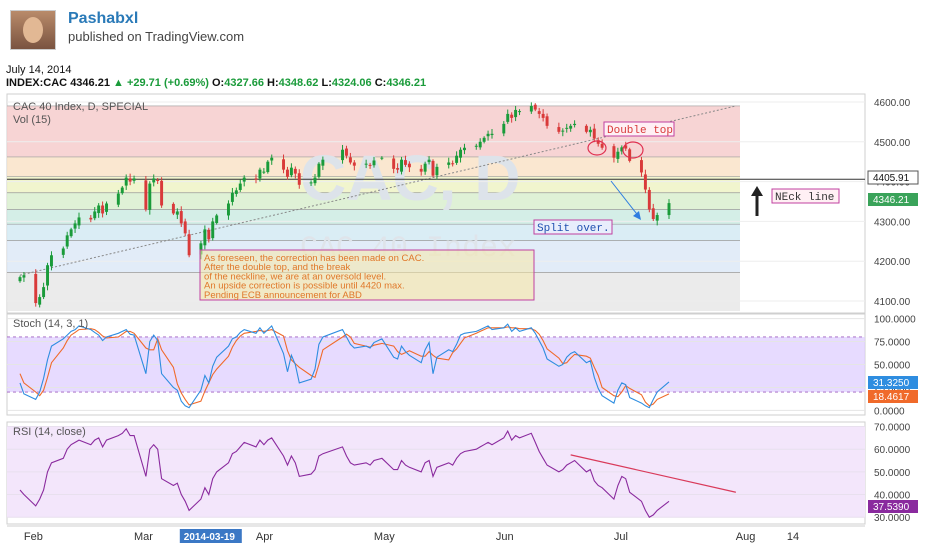  I want to click on neckline-price-label: 4405.91, so click(891, 178).